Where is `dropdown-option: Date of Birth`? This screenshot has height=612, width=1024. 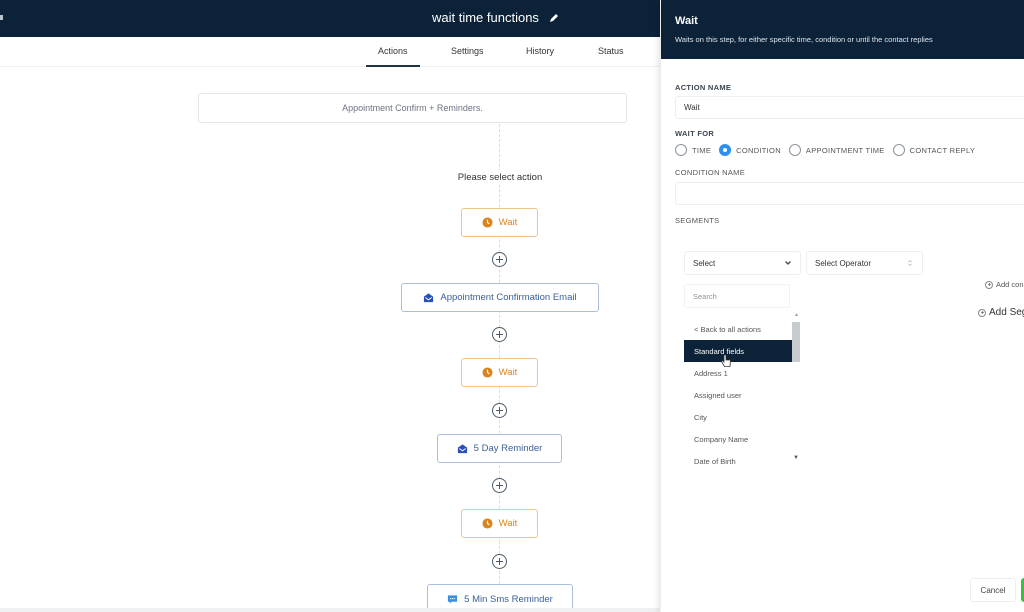
dropdown-option: Date of Birth is located at coordinates (738, 461).